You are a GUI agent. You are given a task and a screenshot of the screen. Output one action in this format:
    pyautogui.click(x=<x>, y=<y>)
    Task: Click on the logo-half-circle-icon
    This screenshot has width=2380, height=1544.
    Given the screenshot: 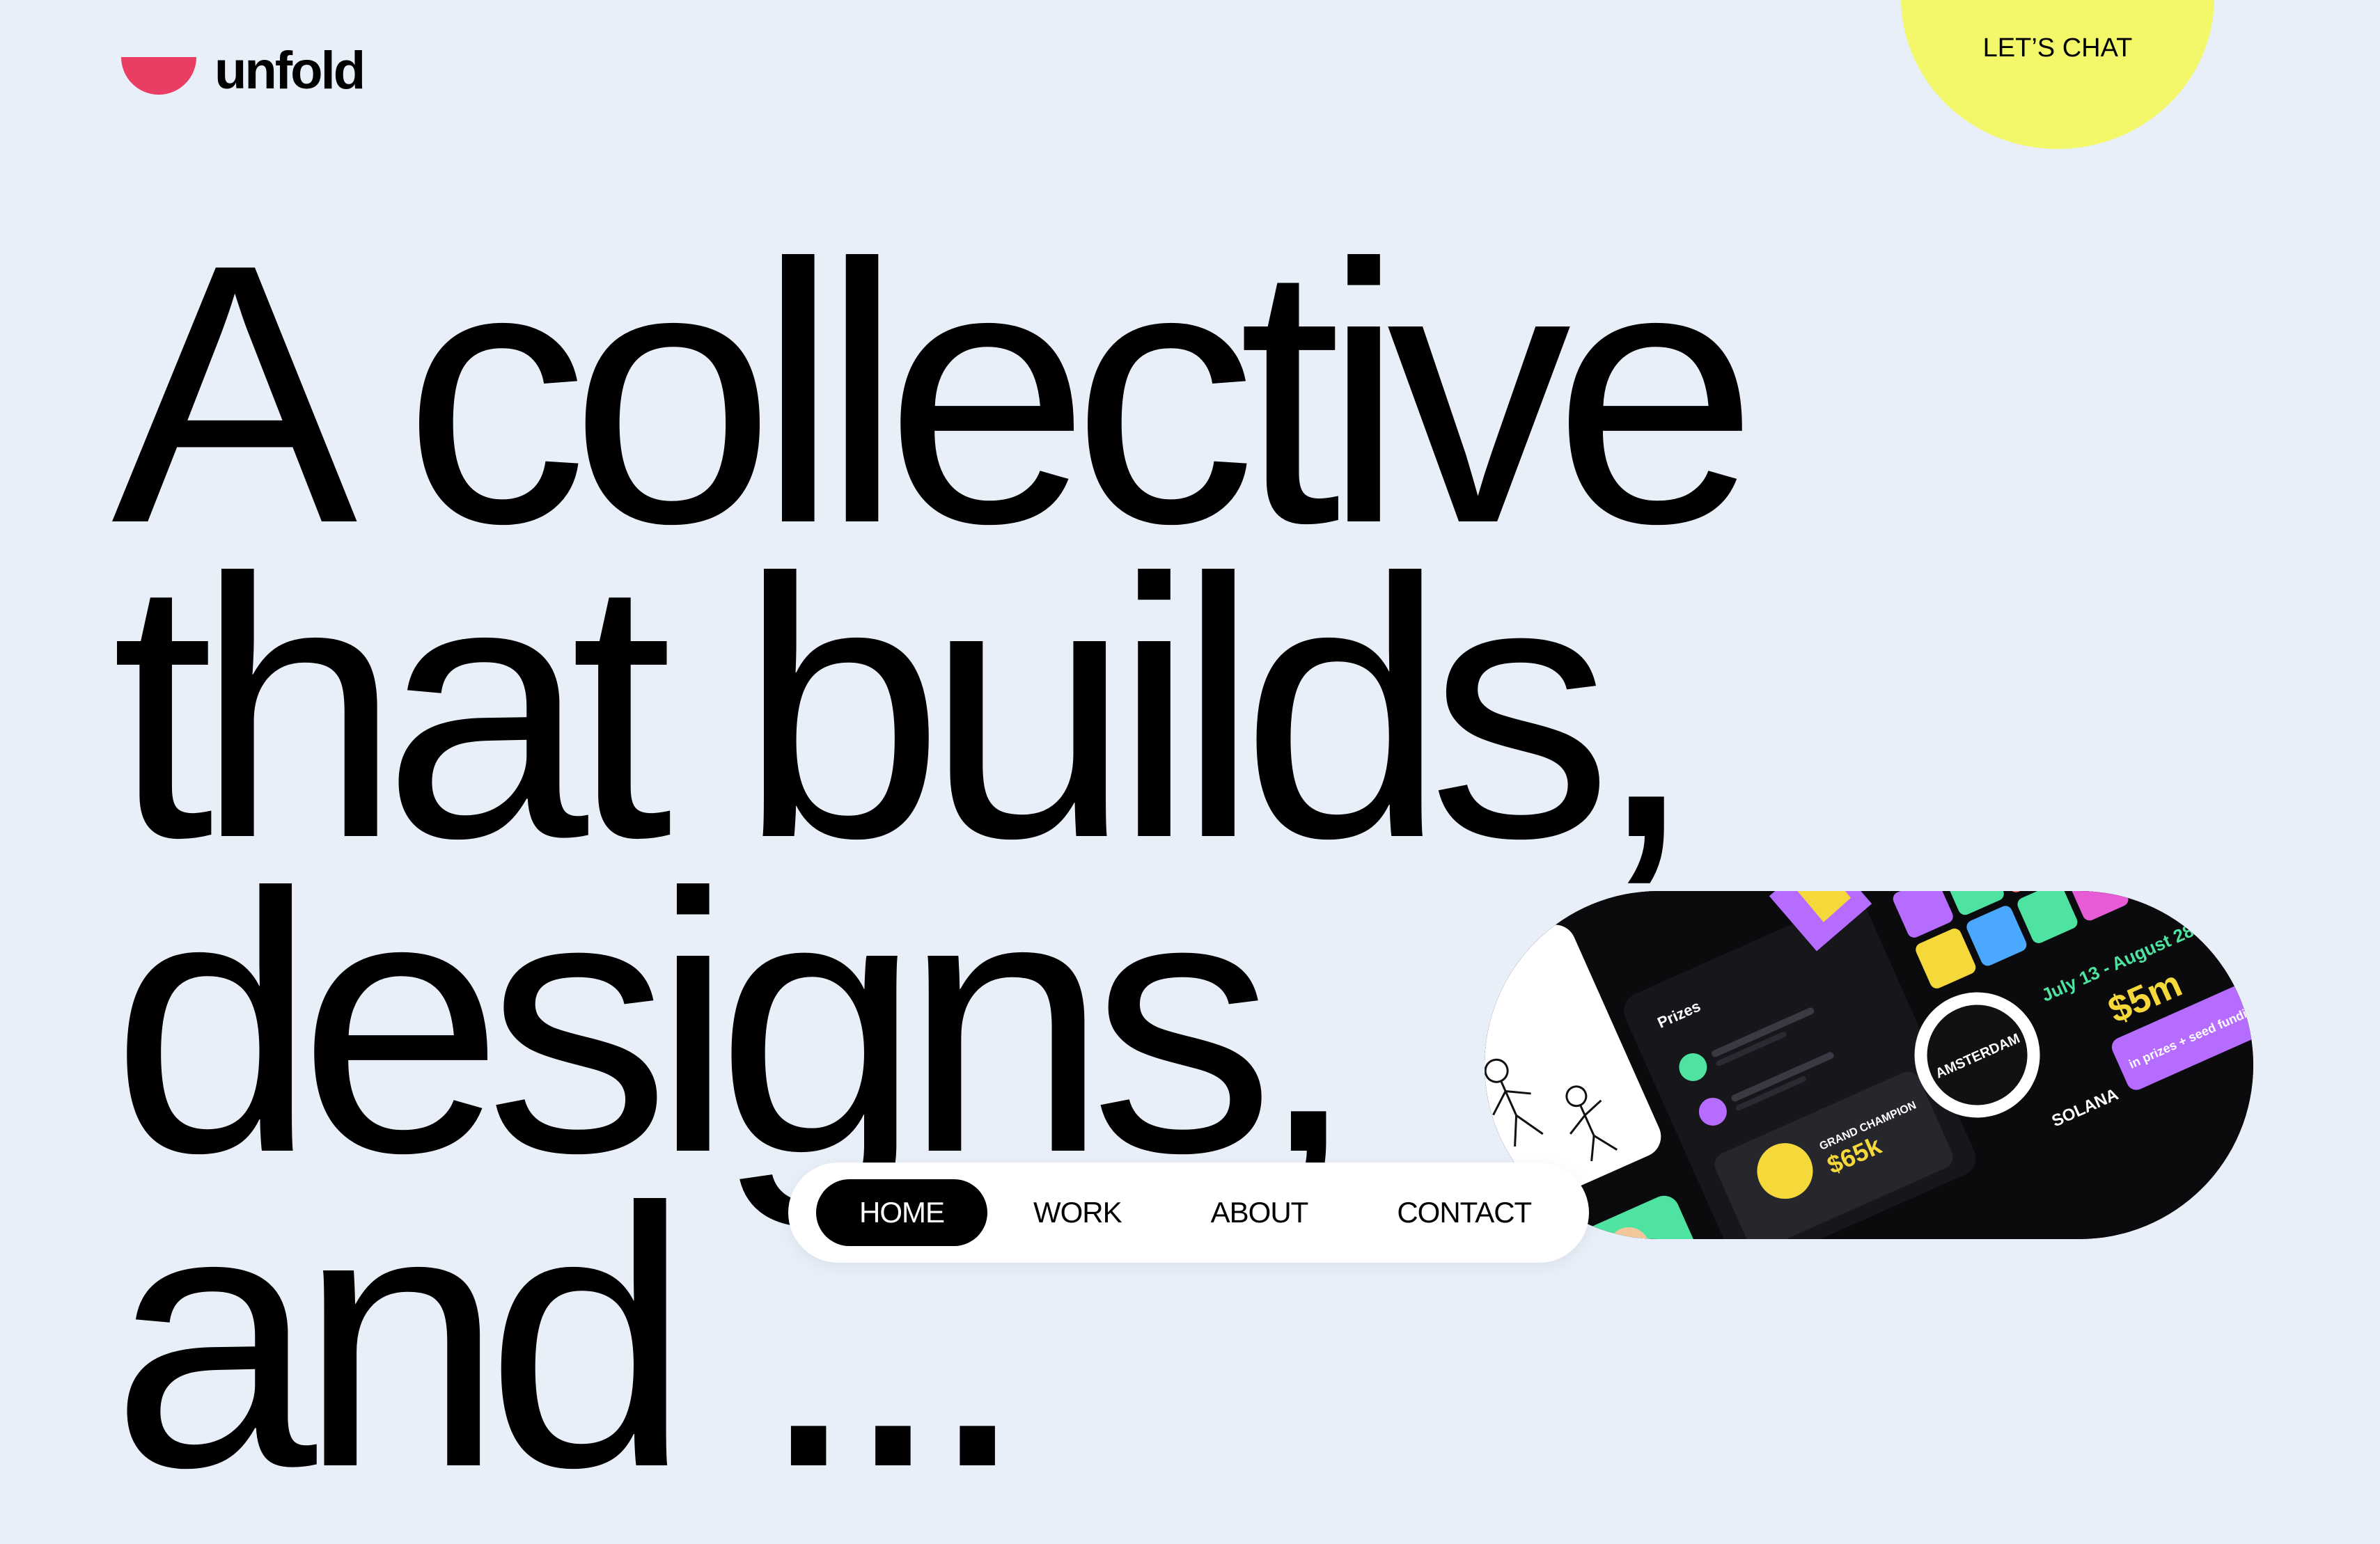 What is the action you would take?
    pyautogui.click(x=158, y=76)
    